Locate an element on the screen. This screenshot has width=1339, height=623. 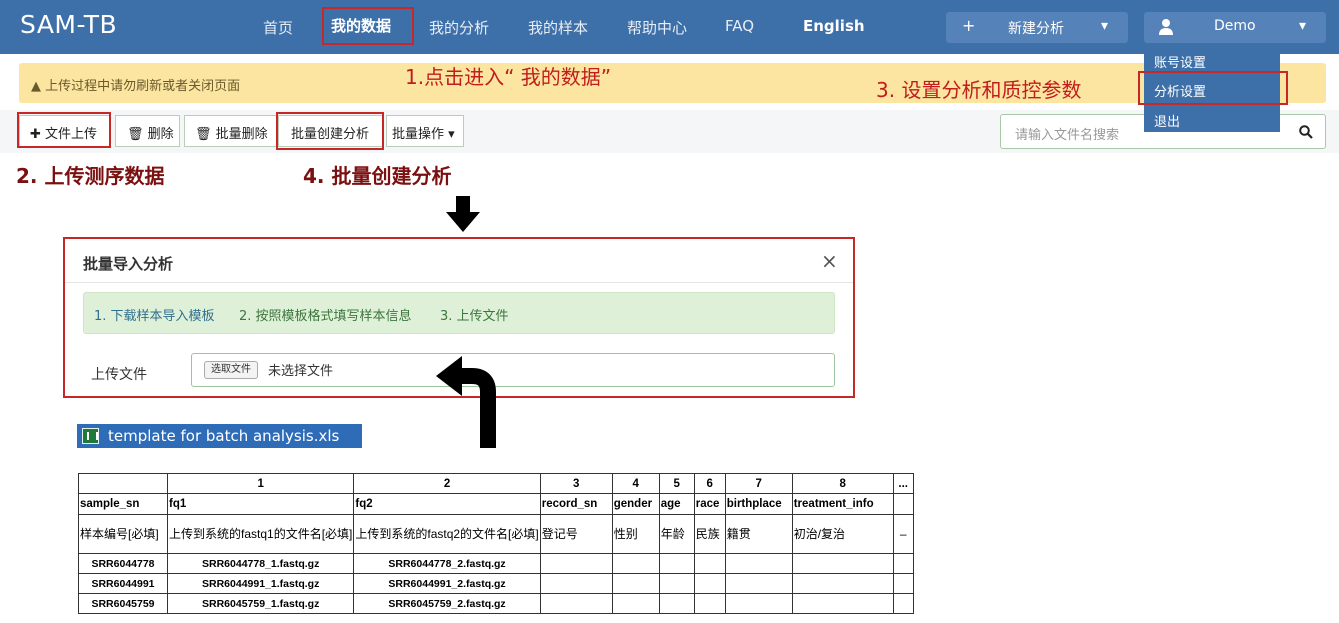
nav-home: 首页 is located at coordinates (278, 27).